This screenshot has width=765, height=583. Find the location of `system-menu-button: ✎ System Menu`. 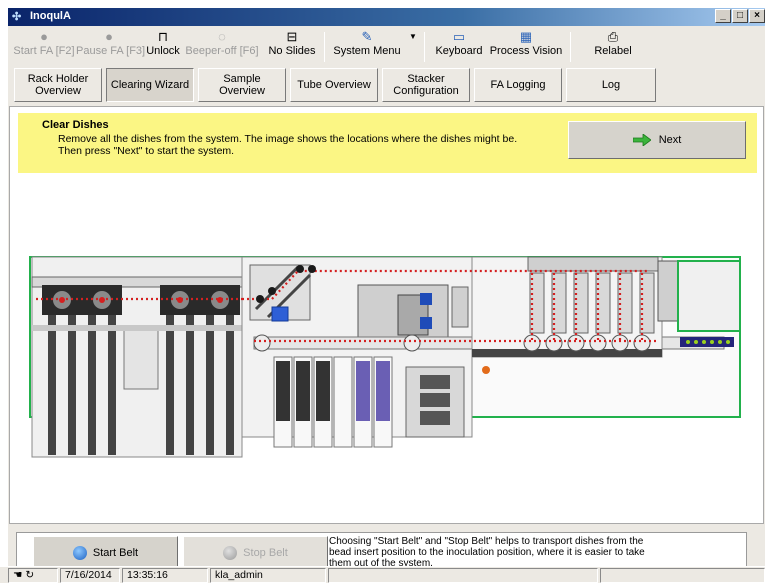

system-menu-button: ✎ System Menu is located at coordinates (367, 47).